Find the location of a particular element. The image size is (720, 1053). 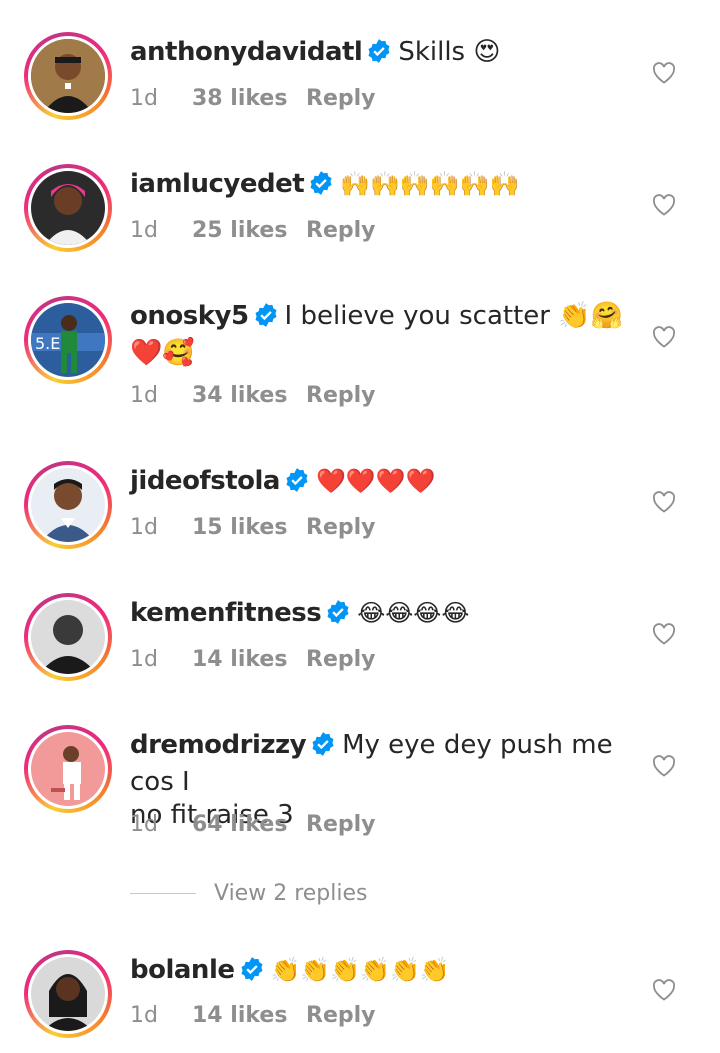

avatar-image: 5.EW is located at coordinates (68, 340).